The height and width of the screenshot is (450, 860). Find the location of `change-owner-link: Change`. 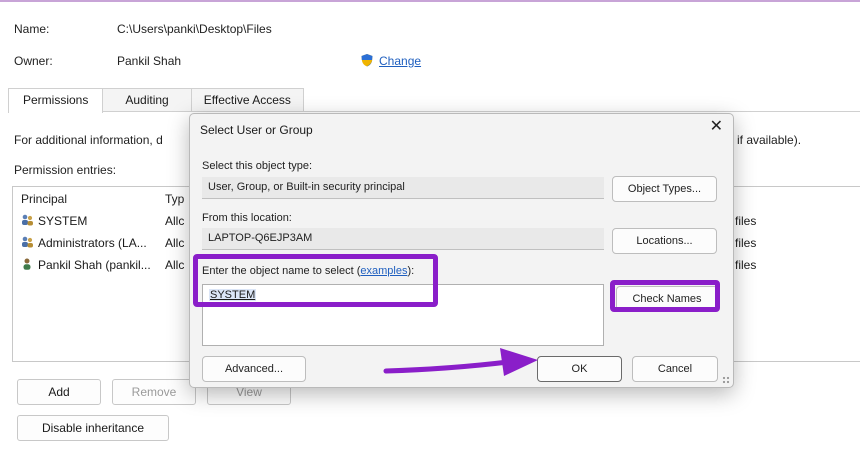

change-owner-link: Change is located at coordinates (390, 60).